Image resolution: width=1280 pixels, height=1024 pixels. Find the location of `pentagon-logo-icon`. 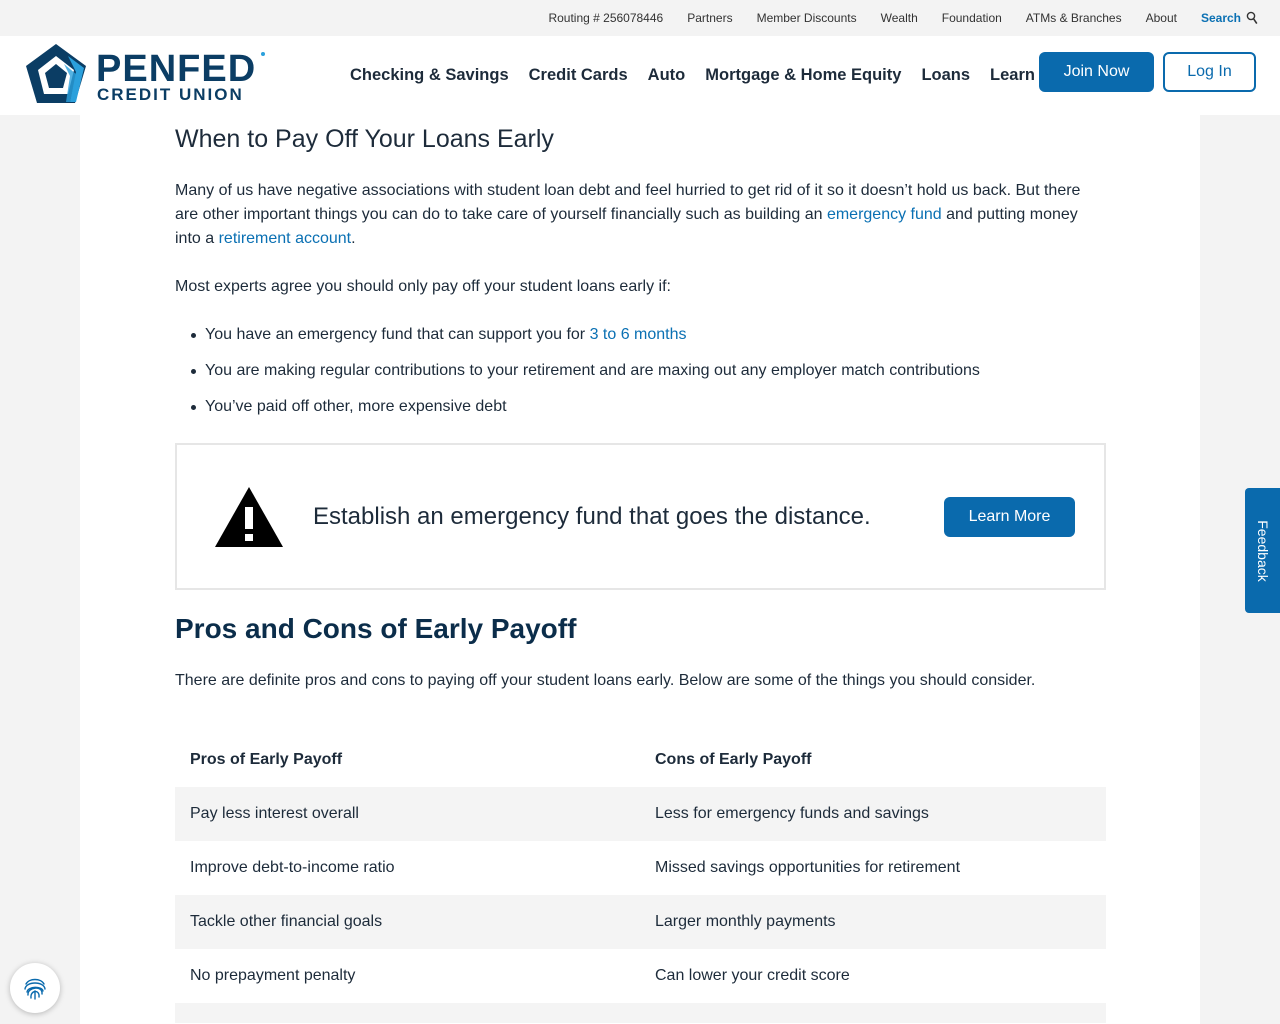

pentagon-logo-icon is located at coordinates (56, 73).